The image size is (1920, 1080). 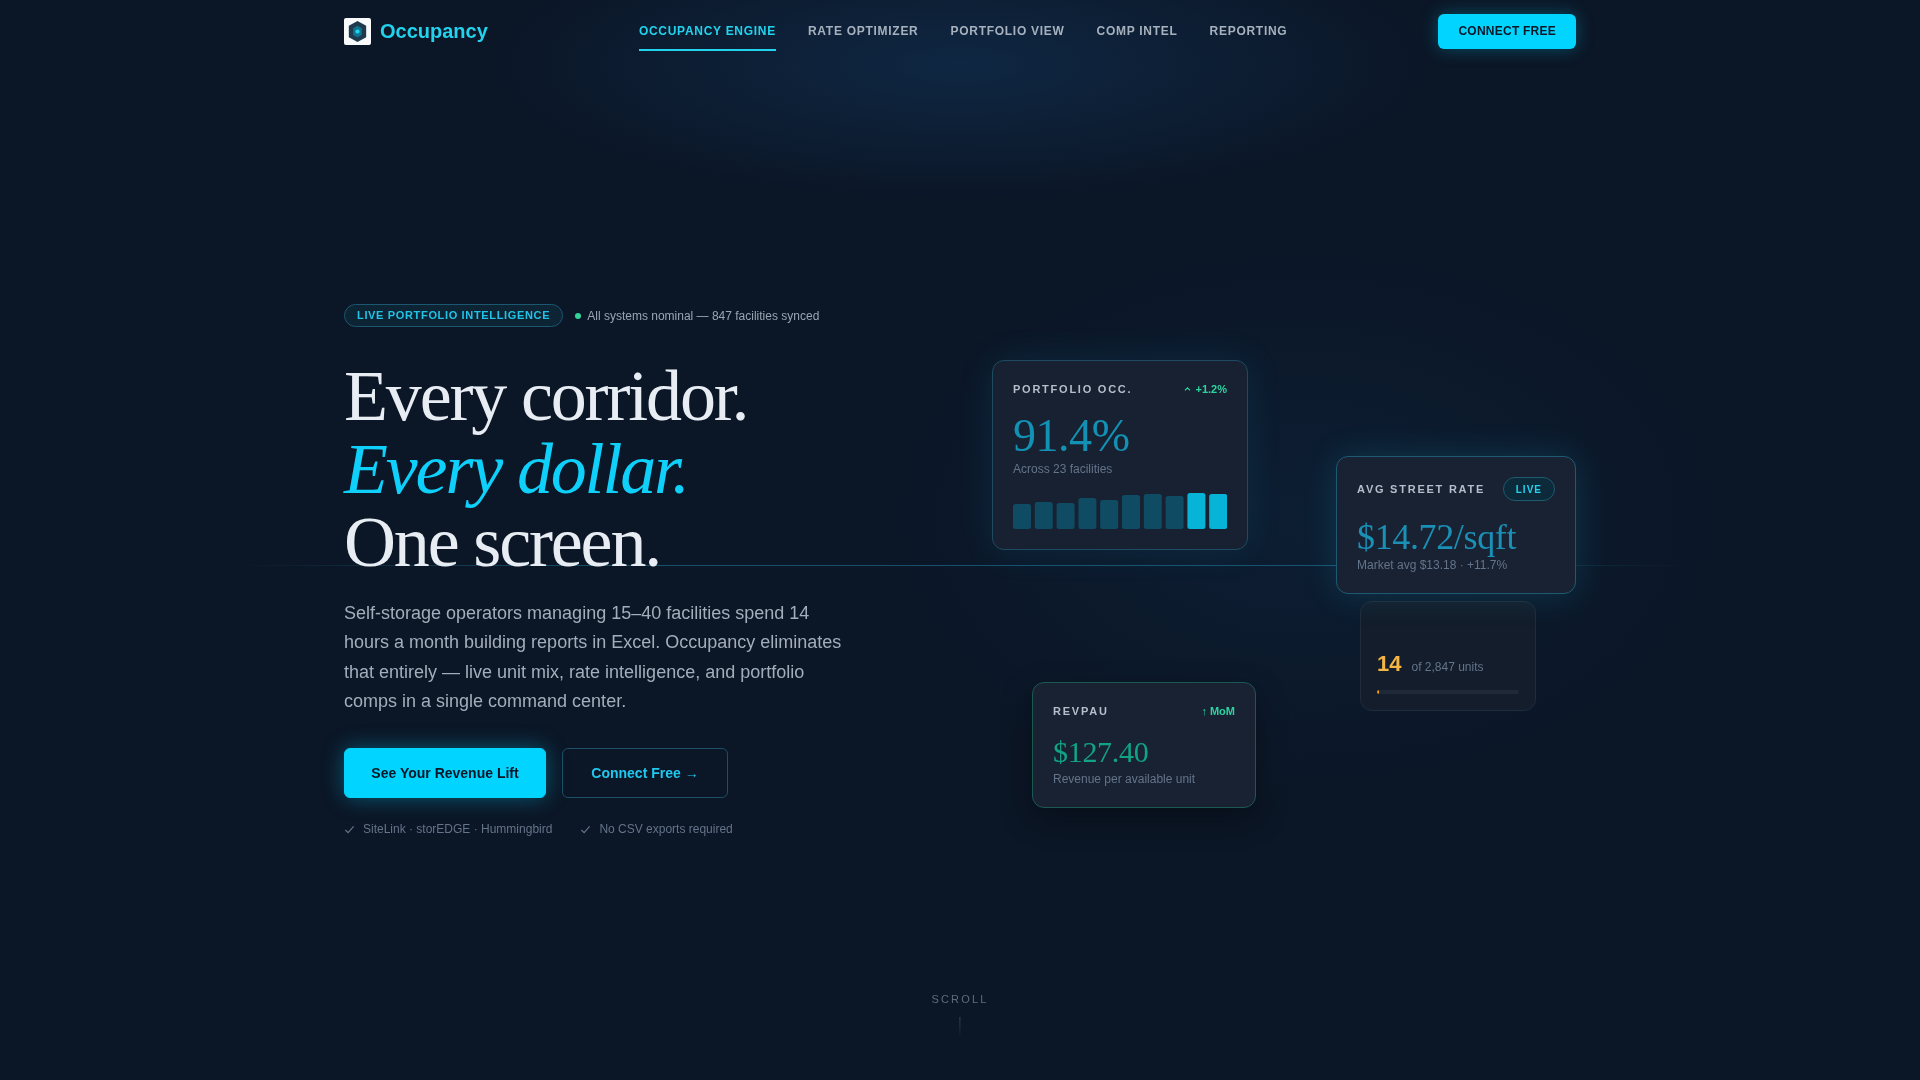 What do you see at coordinates (707, 25) in the screenshot?
I see `nav-tab: OCCUPANCY ENGINE` at bounding box center [707, 25].